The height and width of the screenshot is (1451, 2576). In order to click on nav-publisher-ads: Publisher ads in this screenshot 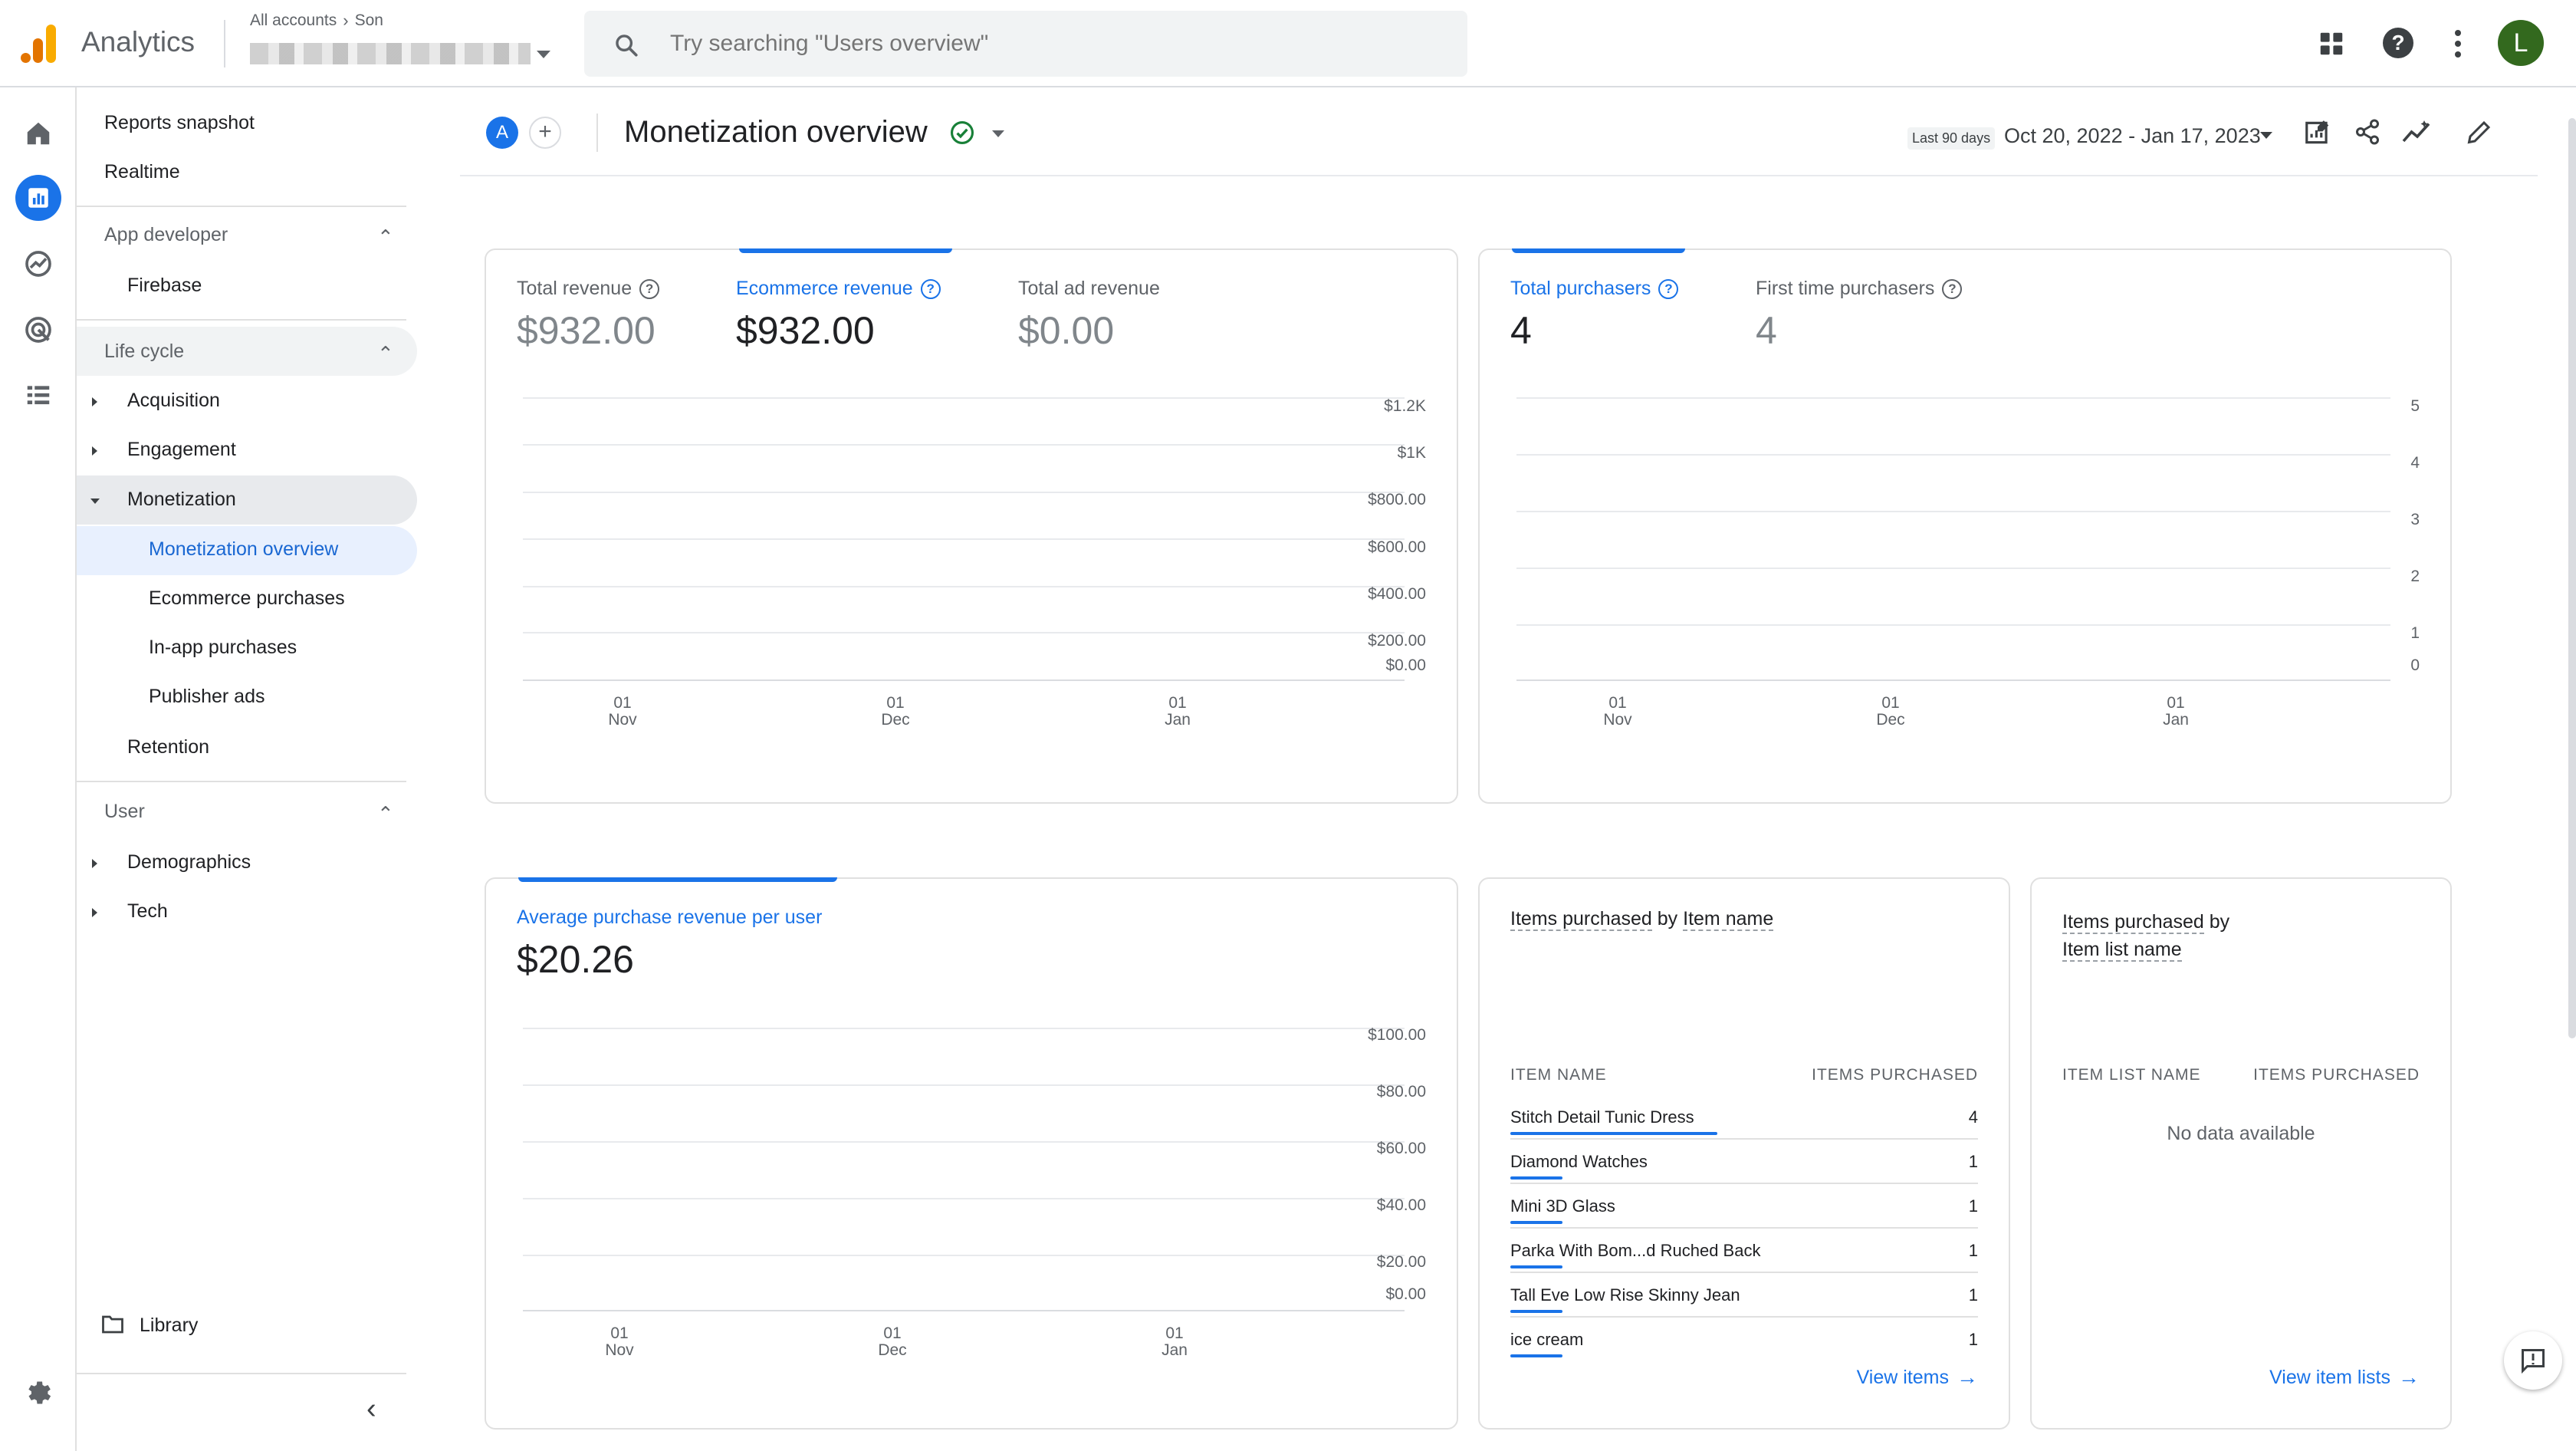, I will do `click(206, 697)`.